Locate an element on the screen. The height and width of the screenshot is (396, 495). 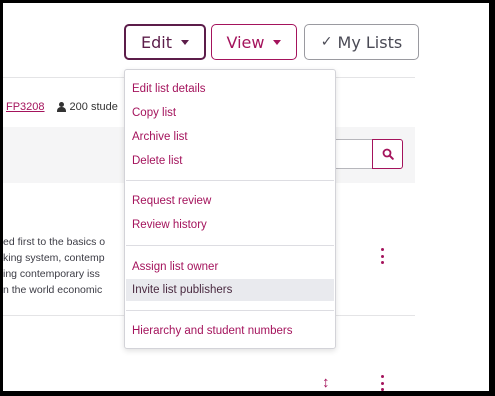
student-count: 200 stude is located at coordinates (93, 107).